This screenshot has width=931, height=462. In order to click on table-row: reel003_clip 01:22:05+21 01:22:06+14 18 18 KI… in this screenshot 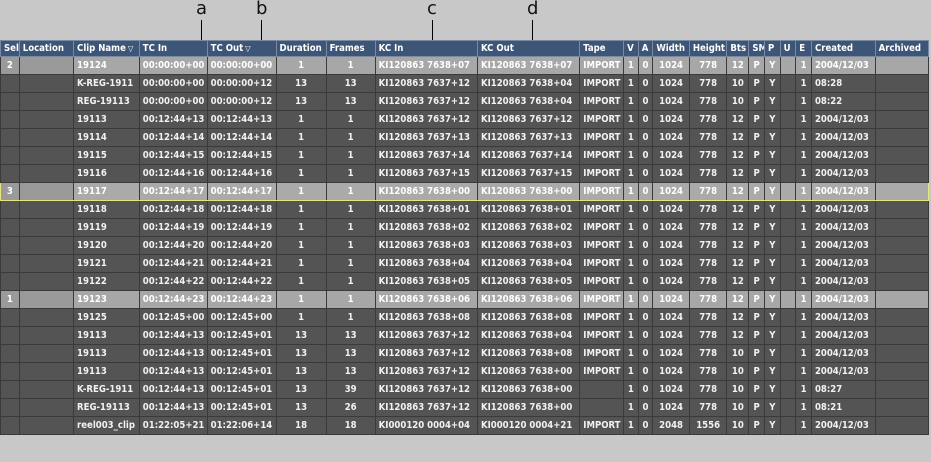, I will do `click(465, 425)`.